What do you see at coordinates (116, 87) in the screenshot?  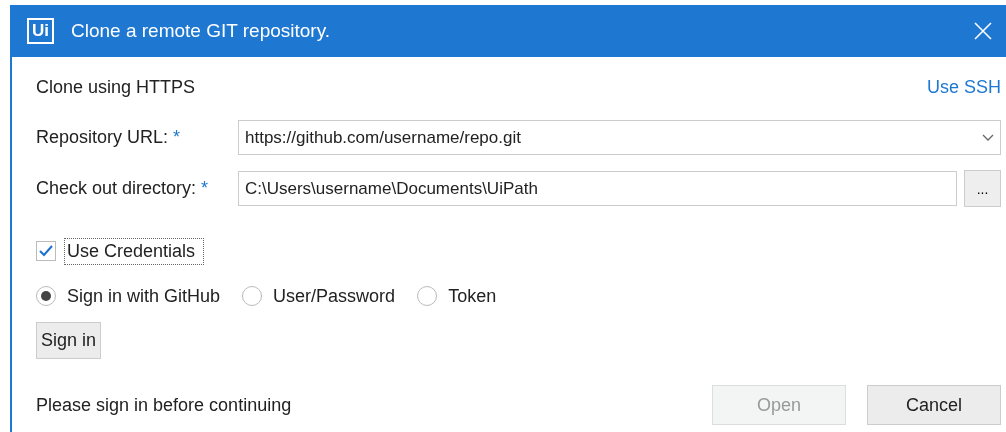 I see `mode-label: Clone using HTTPS` at bounding box center [116, 87].